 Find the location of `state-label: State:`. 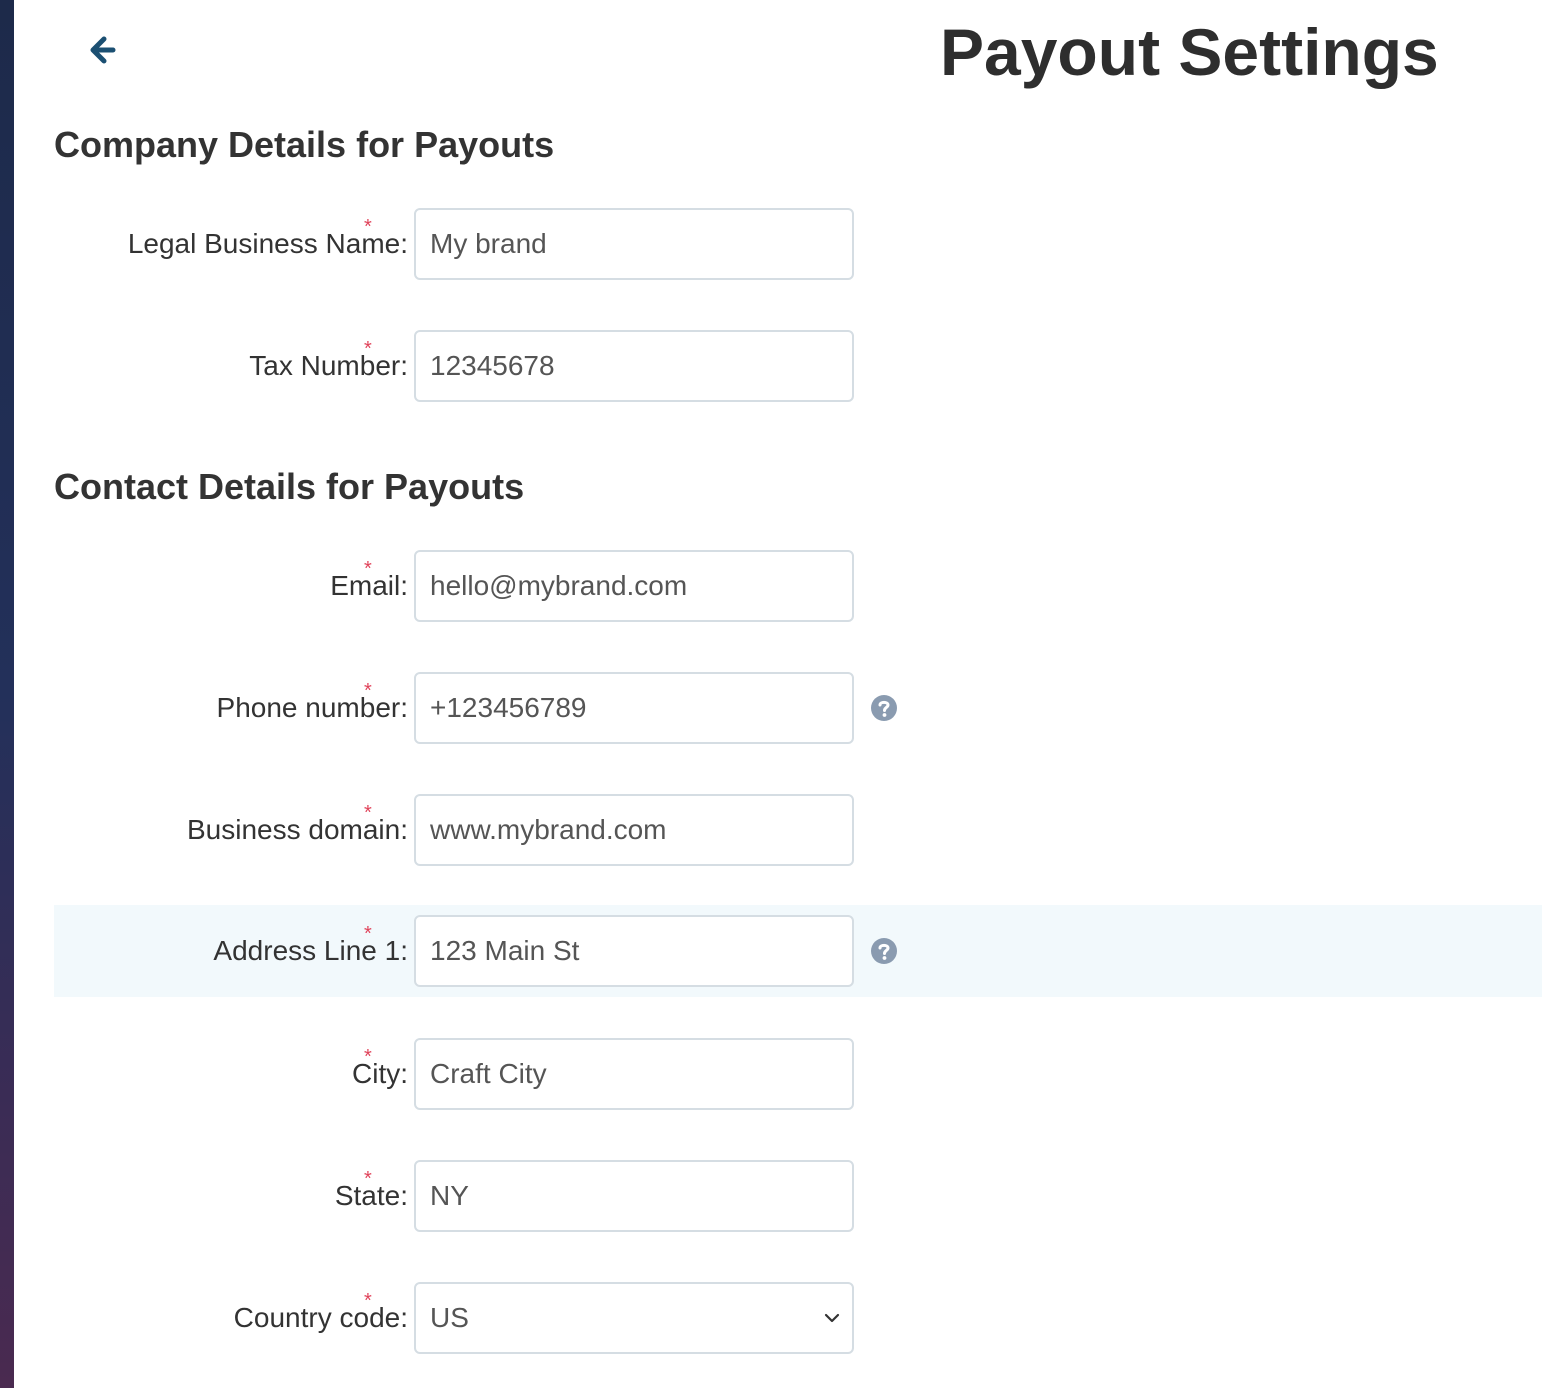

state-label: State: is located at coordinates (371, 1195).